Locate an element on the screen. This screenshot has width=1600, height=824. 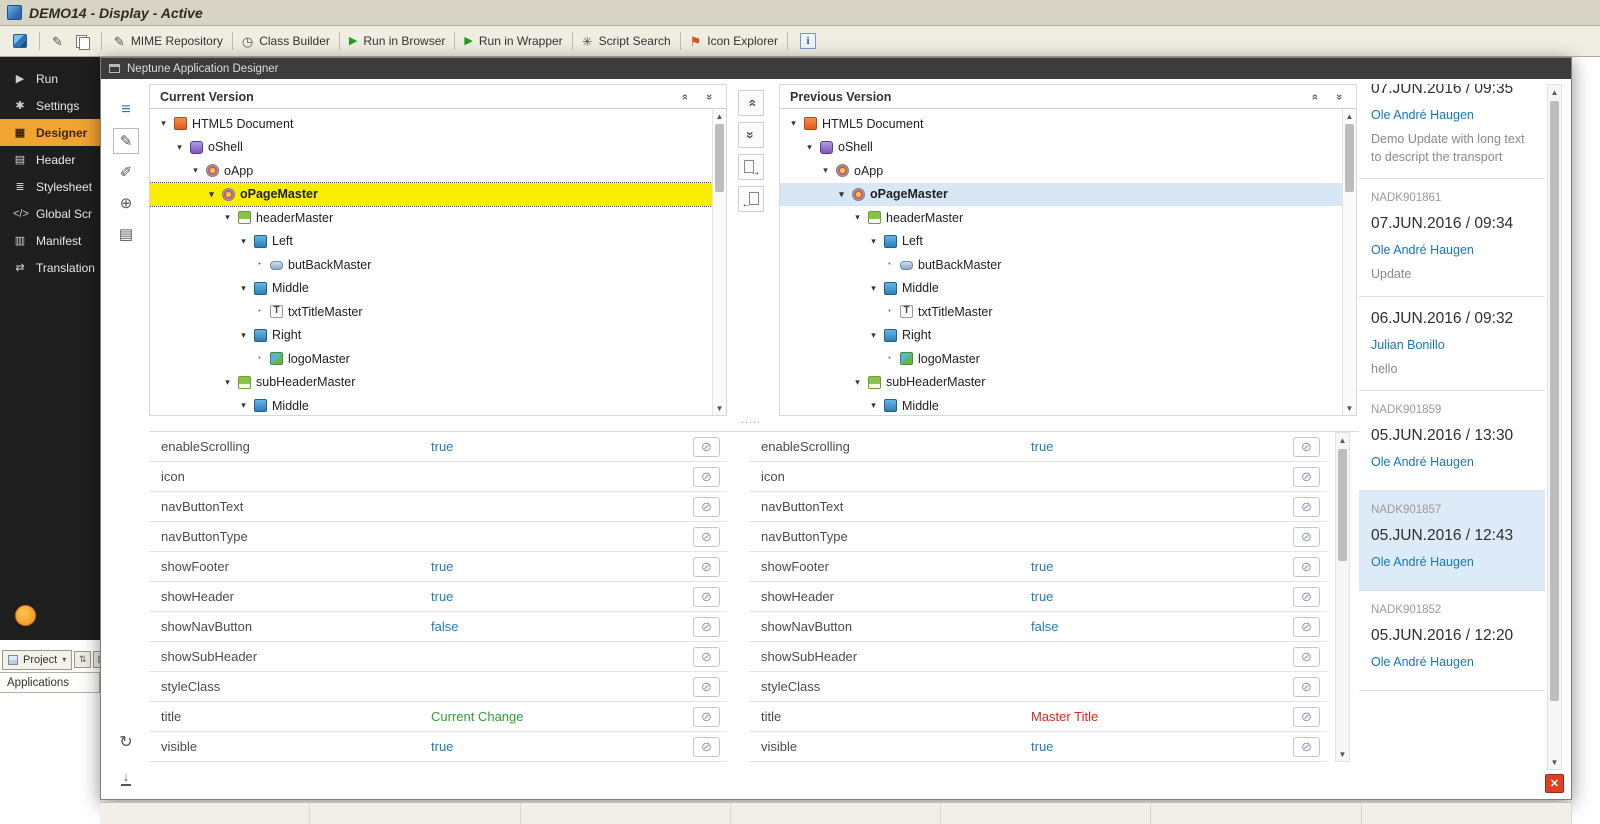
toolbar-button-mime-repository: ✎ MIME Repository is located at coordinates (168, 41).